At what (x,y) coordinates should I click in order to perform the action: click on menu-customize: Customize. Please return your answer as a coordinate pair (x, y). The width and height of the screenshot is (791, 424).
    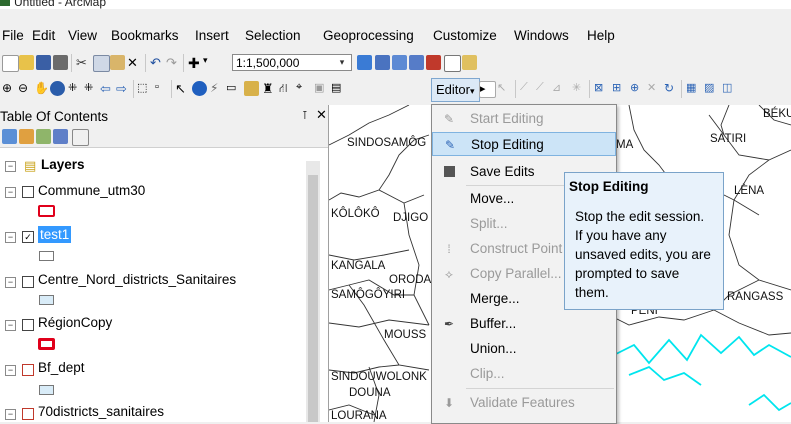
    Looking at the image, I should click on (465, 35).